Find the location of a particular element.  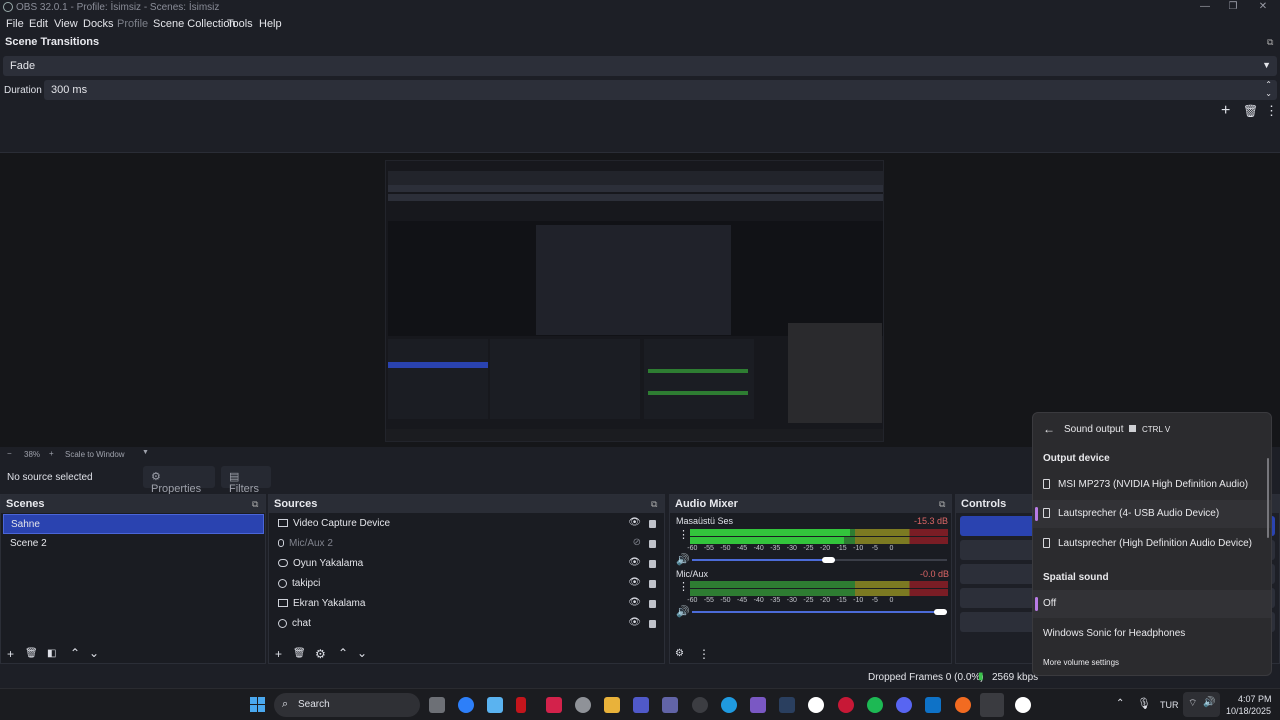

obs-active-icon is located at coordinates (992, 705).